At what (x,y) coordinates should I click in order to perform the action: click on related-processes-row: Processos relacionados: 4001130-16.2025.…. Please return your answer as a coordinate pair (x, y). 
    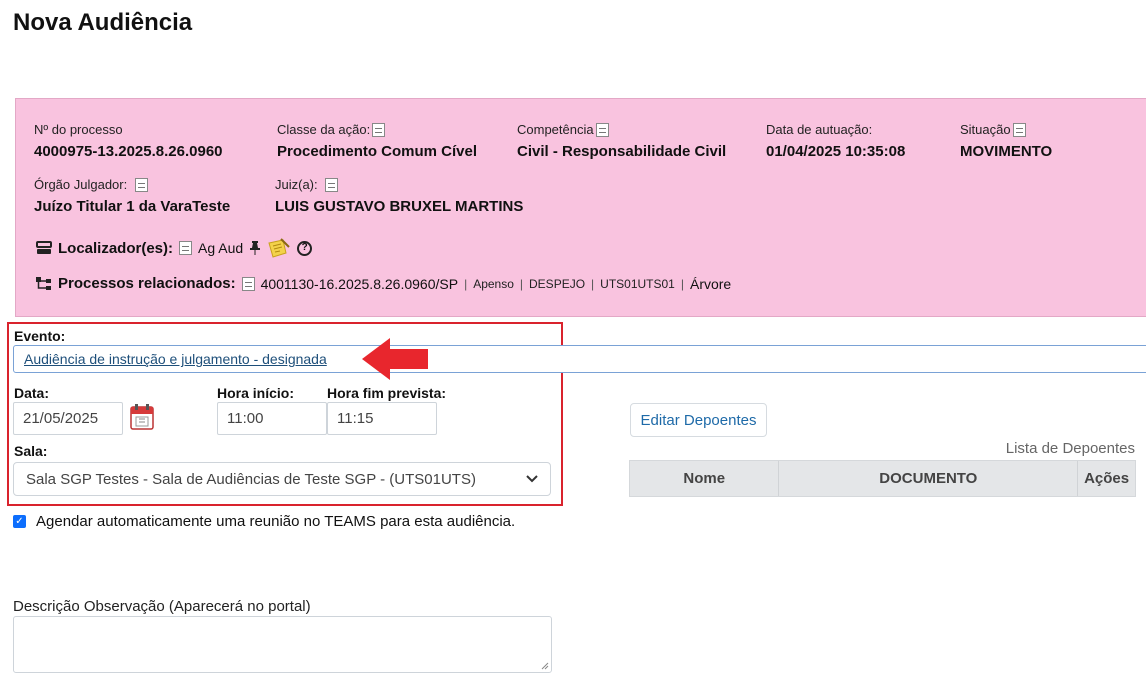
    Looking at the image, I should click on (383, 283).